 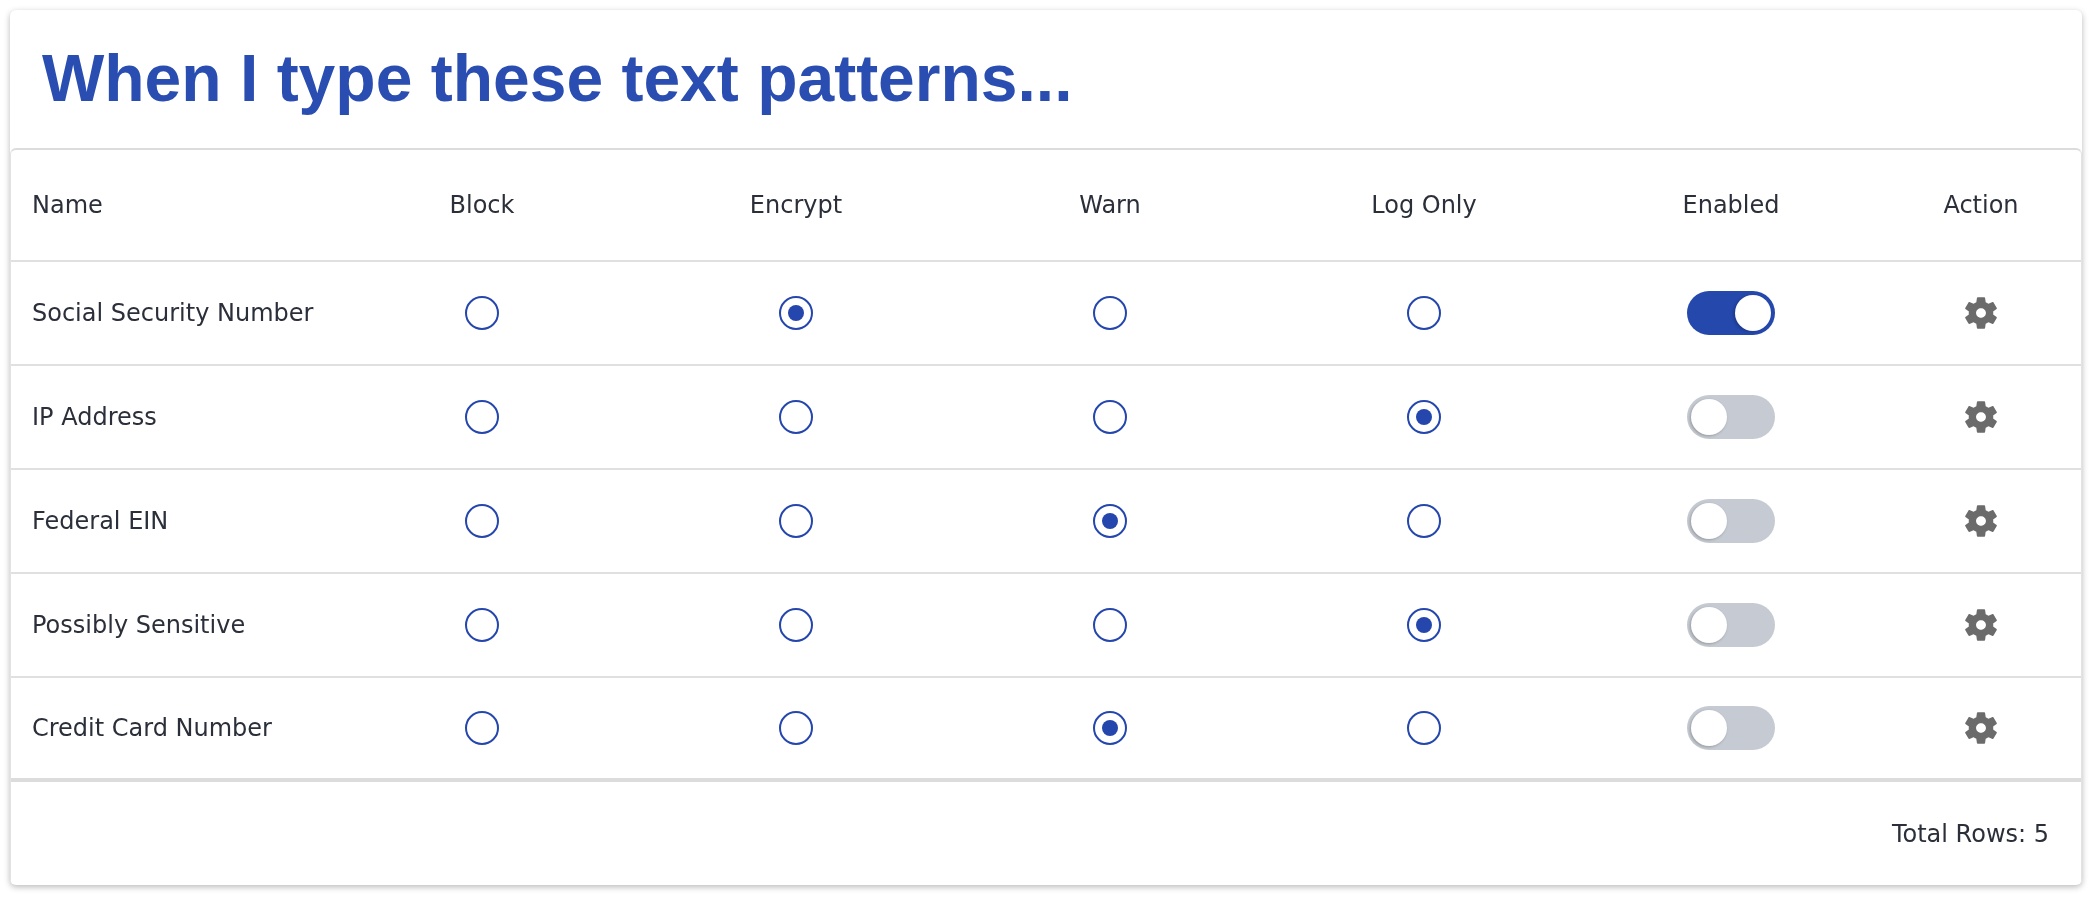 I want to click on table-cell: IP Address, so click(x=94, y=417).